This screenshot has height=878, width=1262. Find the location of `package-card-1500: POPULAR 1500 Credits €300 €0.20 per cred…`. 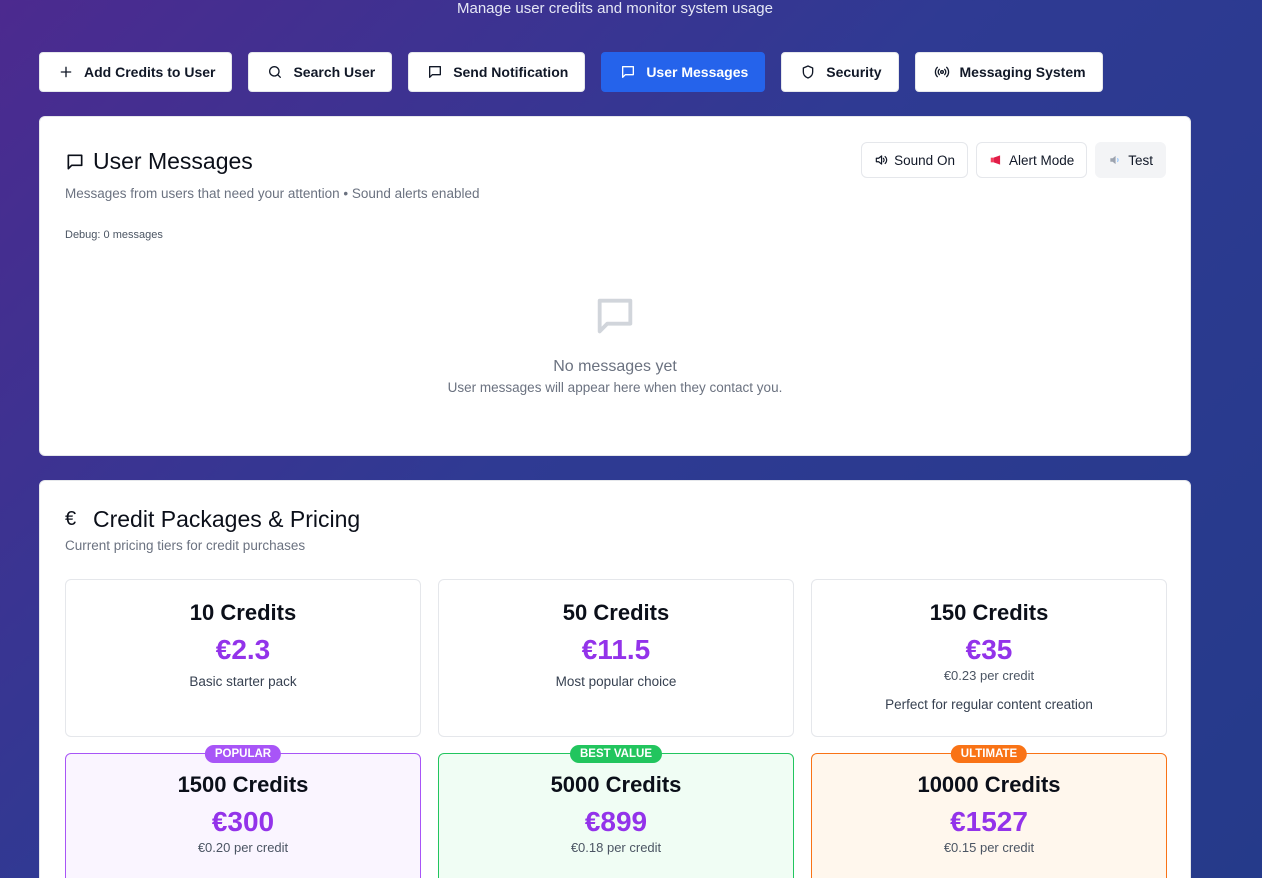

package-card-1500: POPULAR 1500 Credits €300 €0.20 per cred… is located at coordinates (243, 811).